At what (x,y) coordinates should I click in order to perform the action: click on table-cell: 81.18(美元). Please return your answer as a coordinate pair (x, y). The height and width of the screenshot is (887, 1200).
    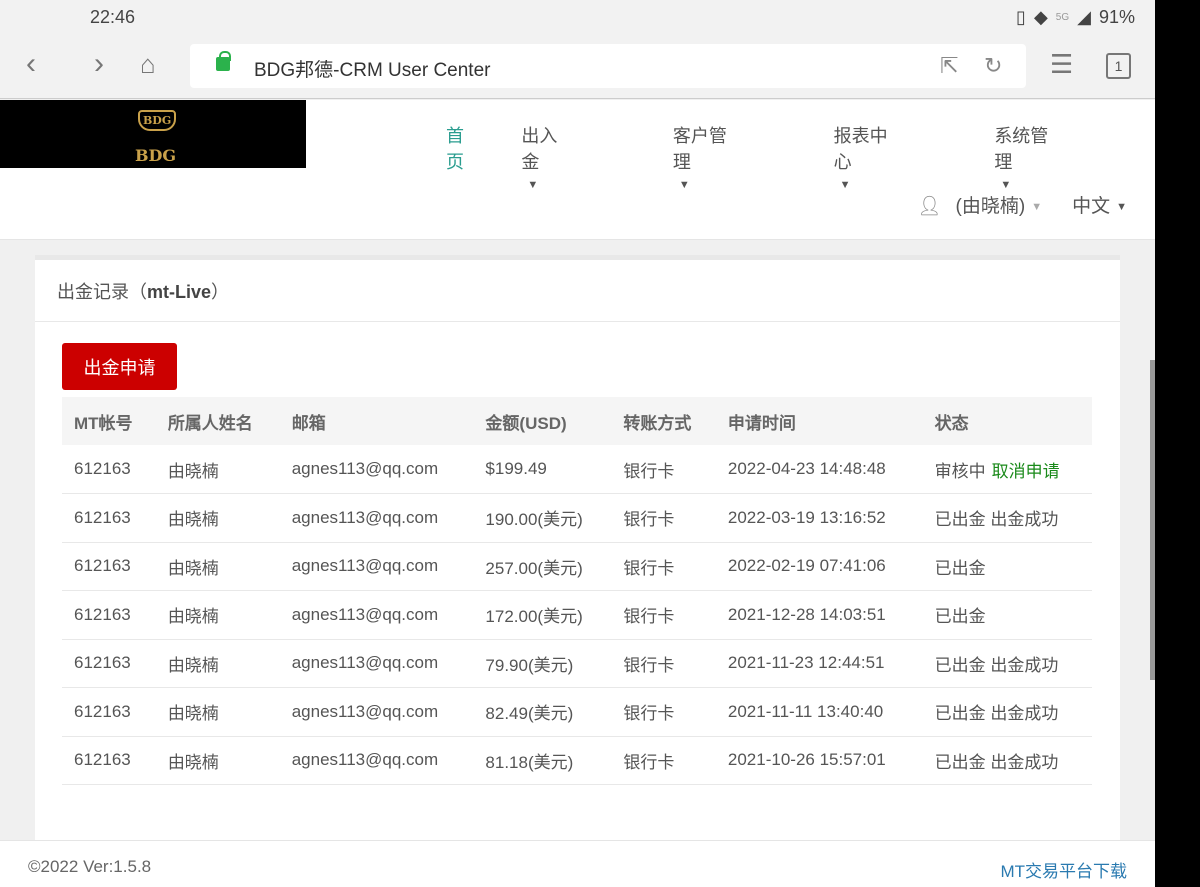
    Looking at the image, I should click on (542, 760).